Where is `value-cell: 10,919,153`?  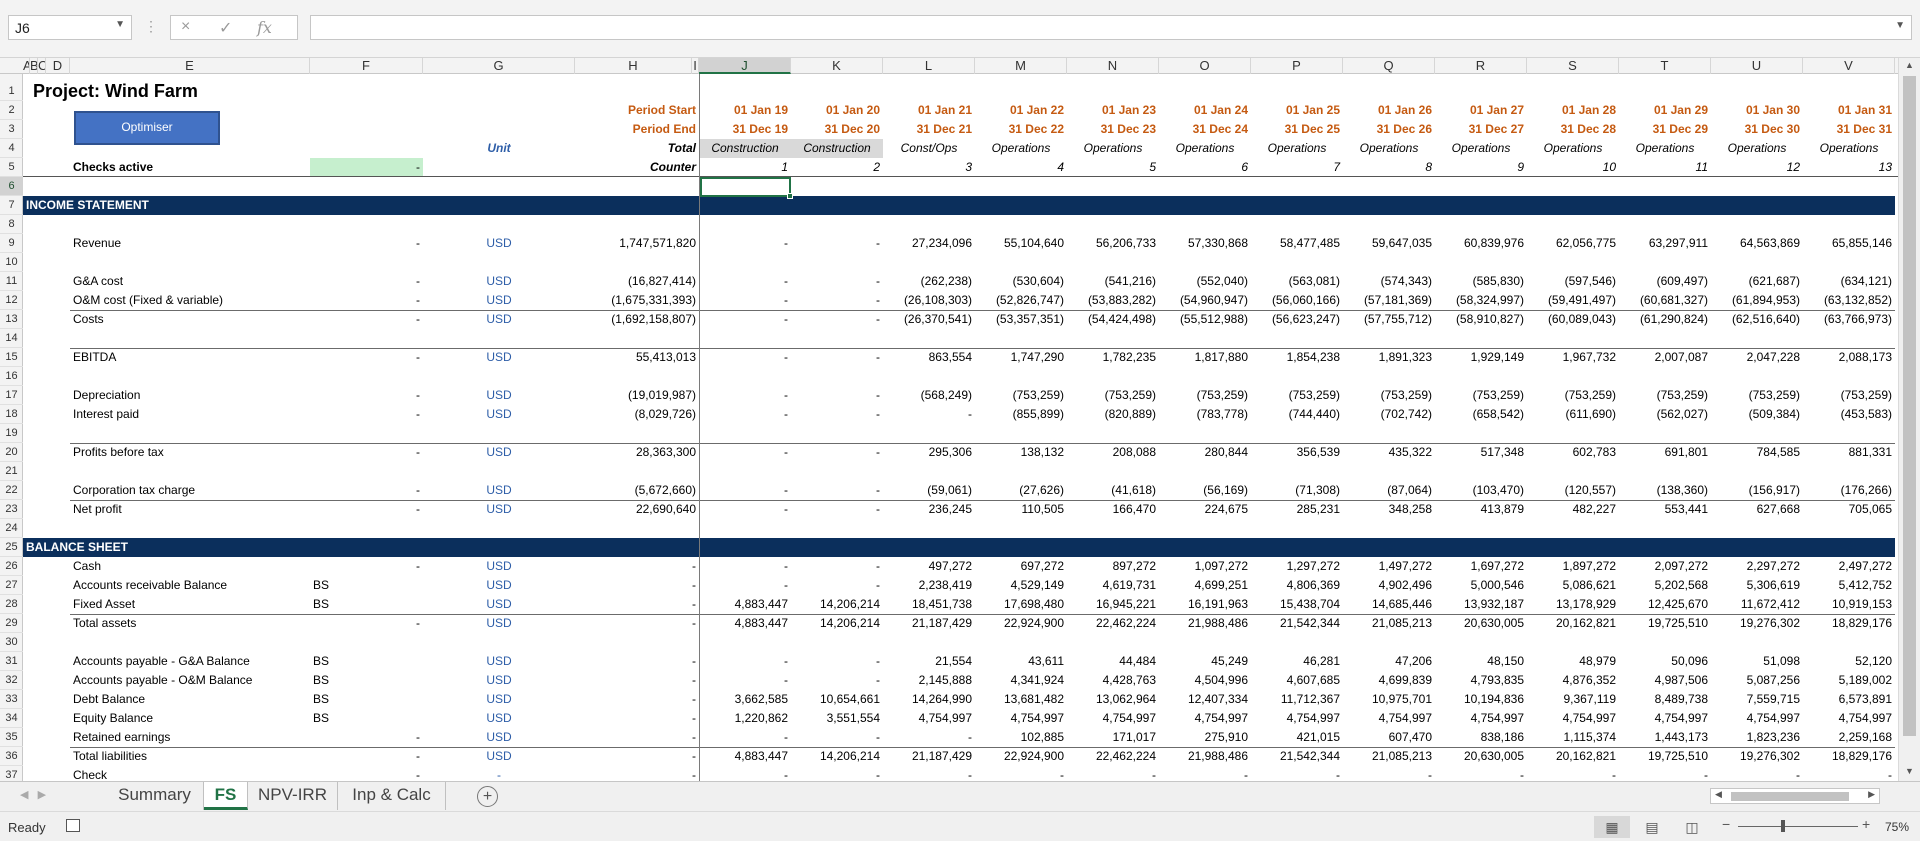 value-cell: 10,919,153 is located at coordinates (1849, 604).